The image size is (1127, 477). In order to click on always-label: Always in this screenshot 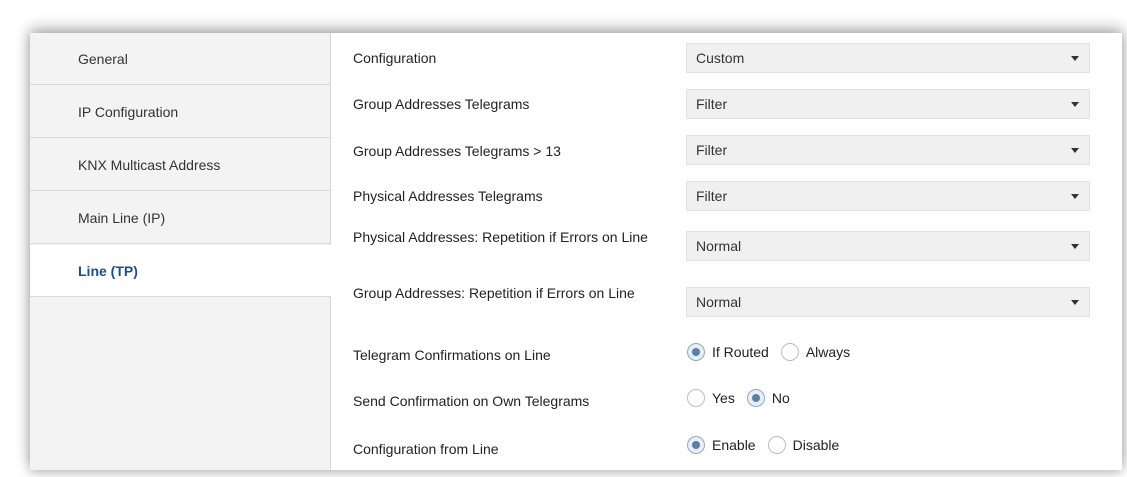, I will do `click(828, 352)`.